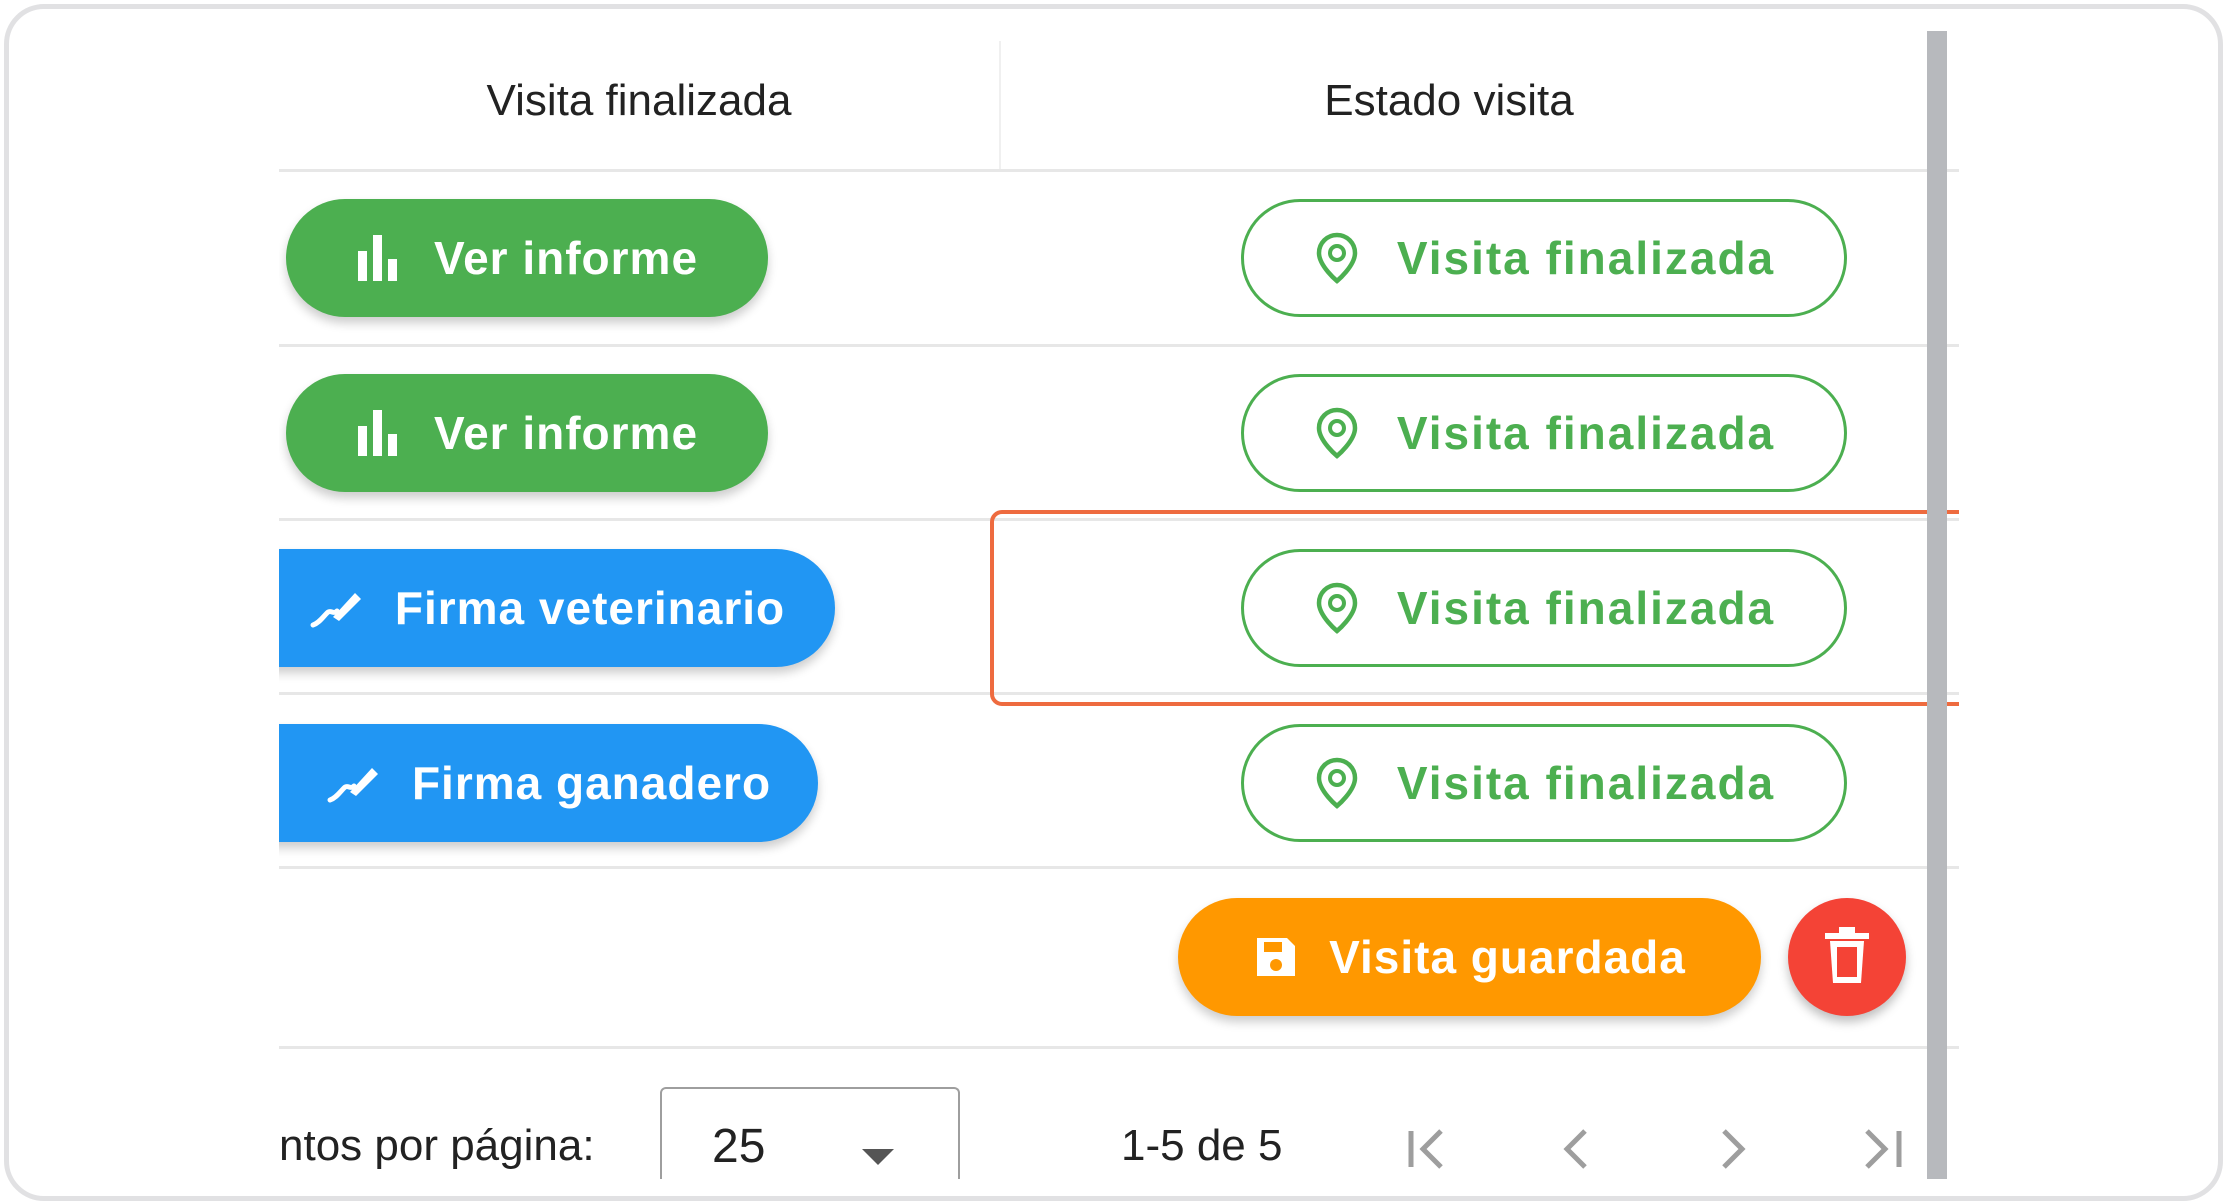 This screenshot has width=2227, height=1201. I want to click on column-header-visita-finalizada: Visita finalizada, so click(639, 101).